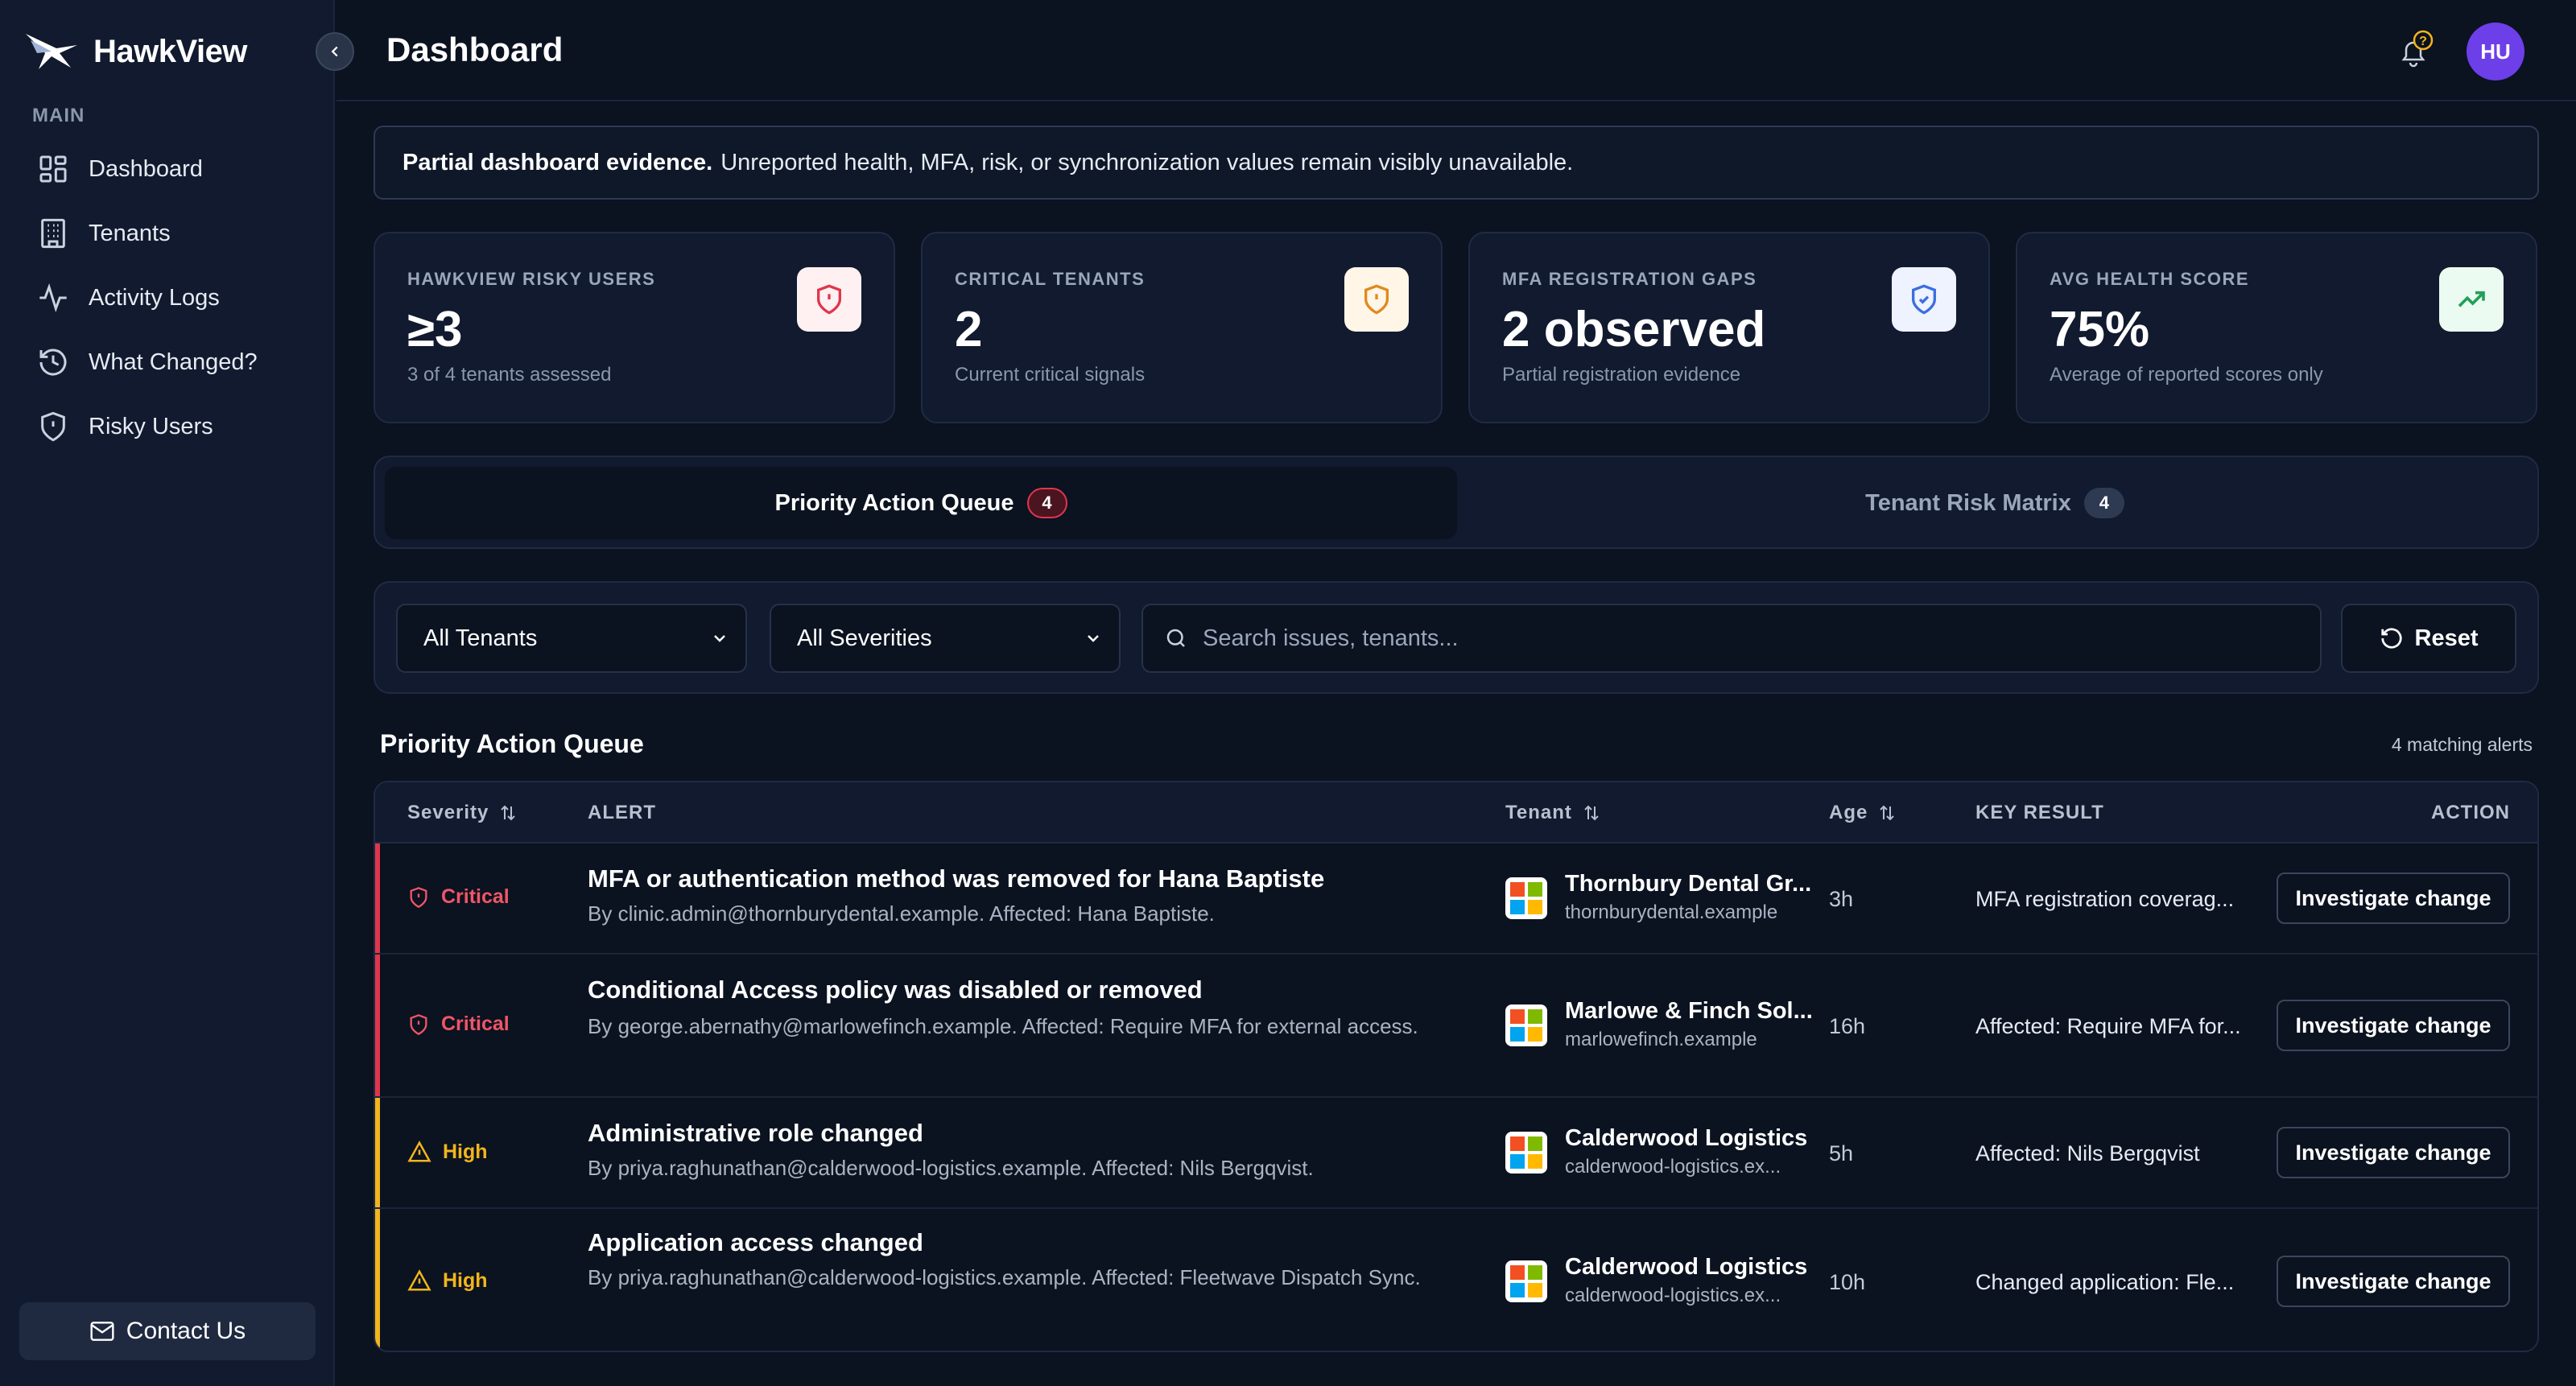  I want to click on collapse-sidebar-button, so click(335, 51).